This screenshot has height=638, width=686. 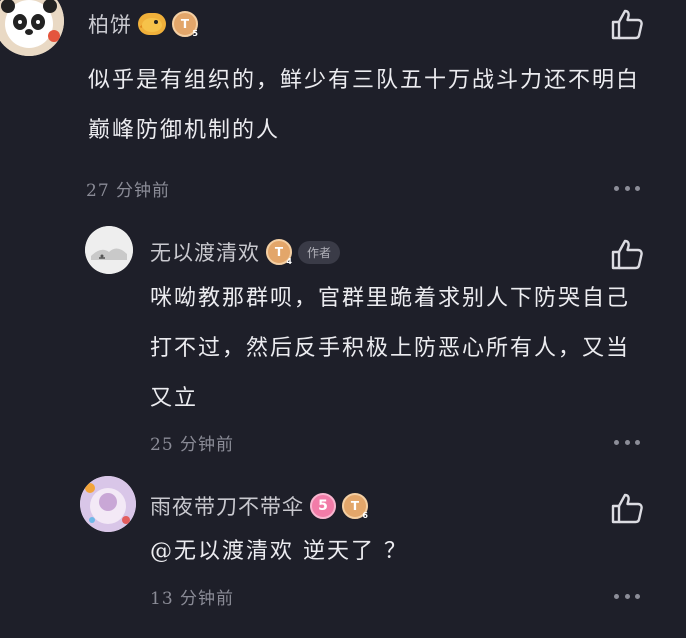 I want to click on duck-badge-icon, so click(x=152, y=24).